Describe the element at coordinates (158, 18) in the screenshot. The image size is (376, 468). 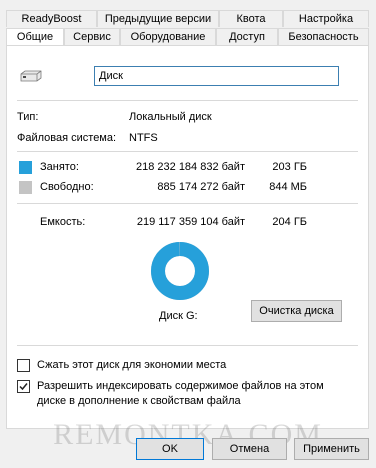
I see `tab-previous-versions: Предыдущие версии` at that location.